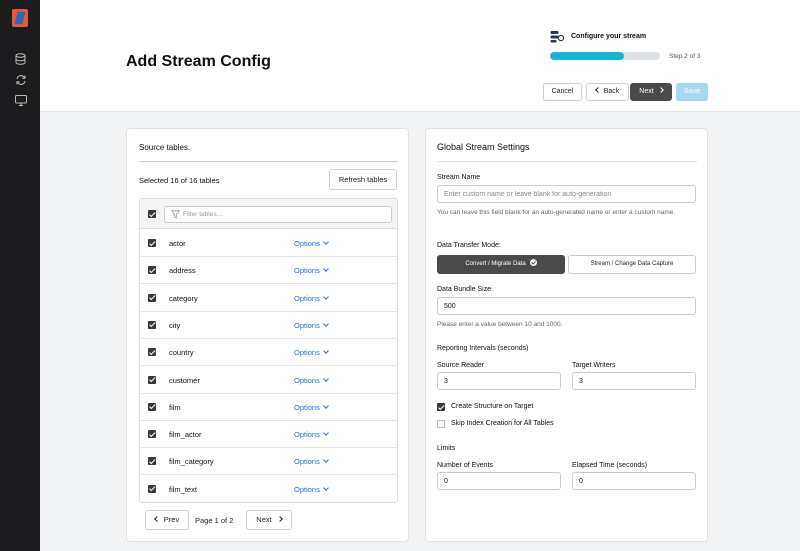  What do you see at coordinates (499, 481) in the screenshot?
I see `number-of-events-input` at bounding box center [499, 481].